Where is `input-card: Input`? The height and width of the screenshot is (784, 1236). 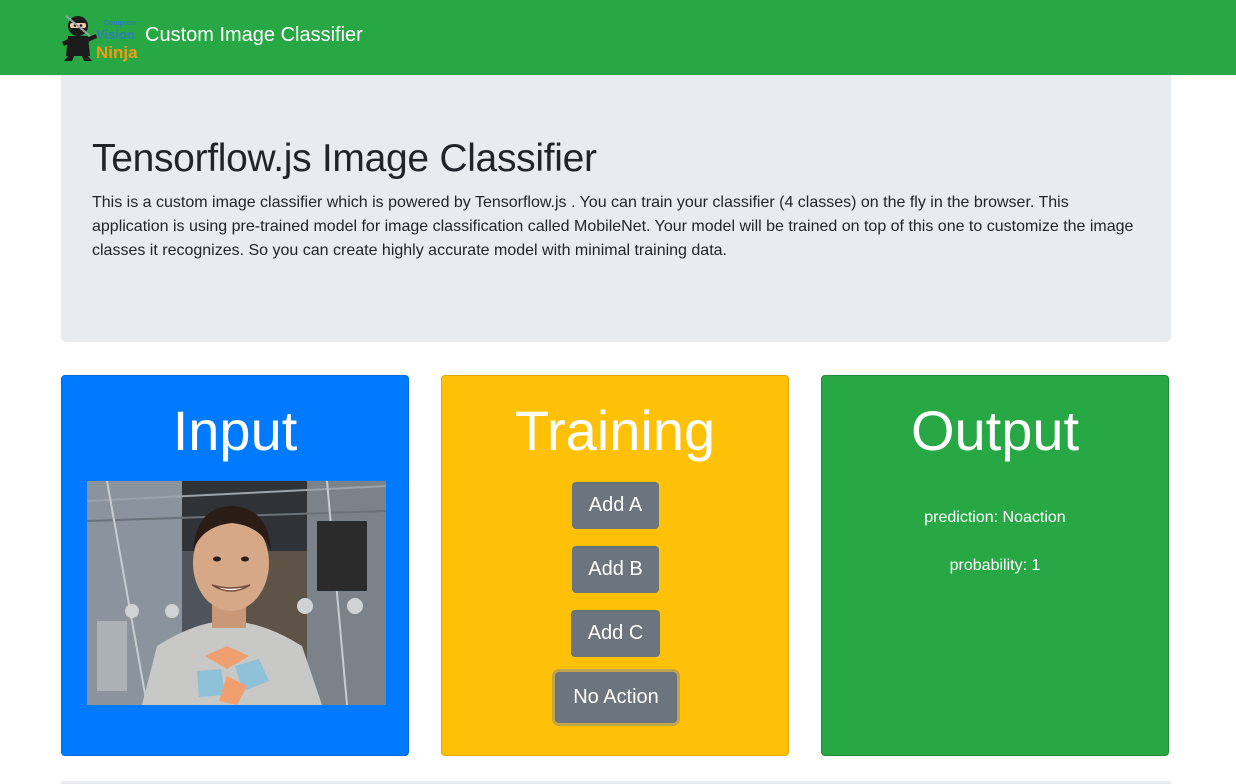 input-card: Input is located at coordinates (235, 565).